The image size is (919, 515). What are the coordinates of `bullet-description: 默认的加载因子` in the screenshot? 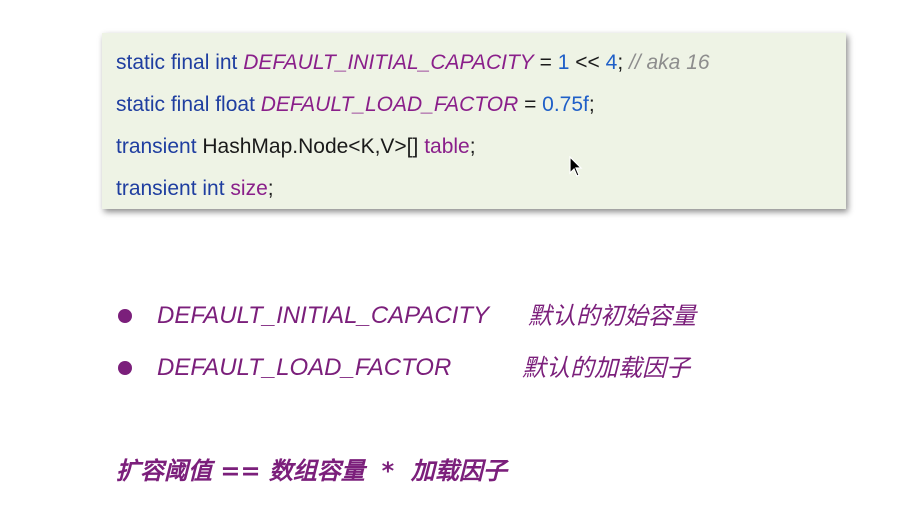 It's located at (606, 368).